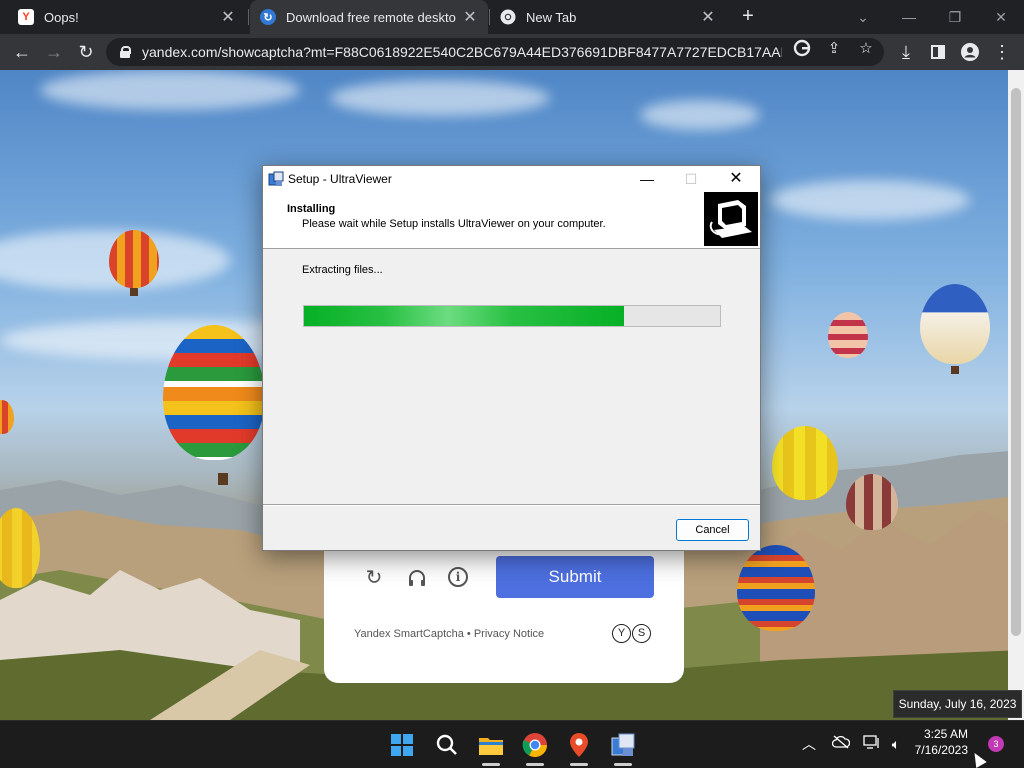 Image resolution: width=1024 pixels, height=768 pixels. What do you see at coordinates (511, 505) in the screenshot?
I see `dialog-divider-highlight` at bounding box center [511, 505].